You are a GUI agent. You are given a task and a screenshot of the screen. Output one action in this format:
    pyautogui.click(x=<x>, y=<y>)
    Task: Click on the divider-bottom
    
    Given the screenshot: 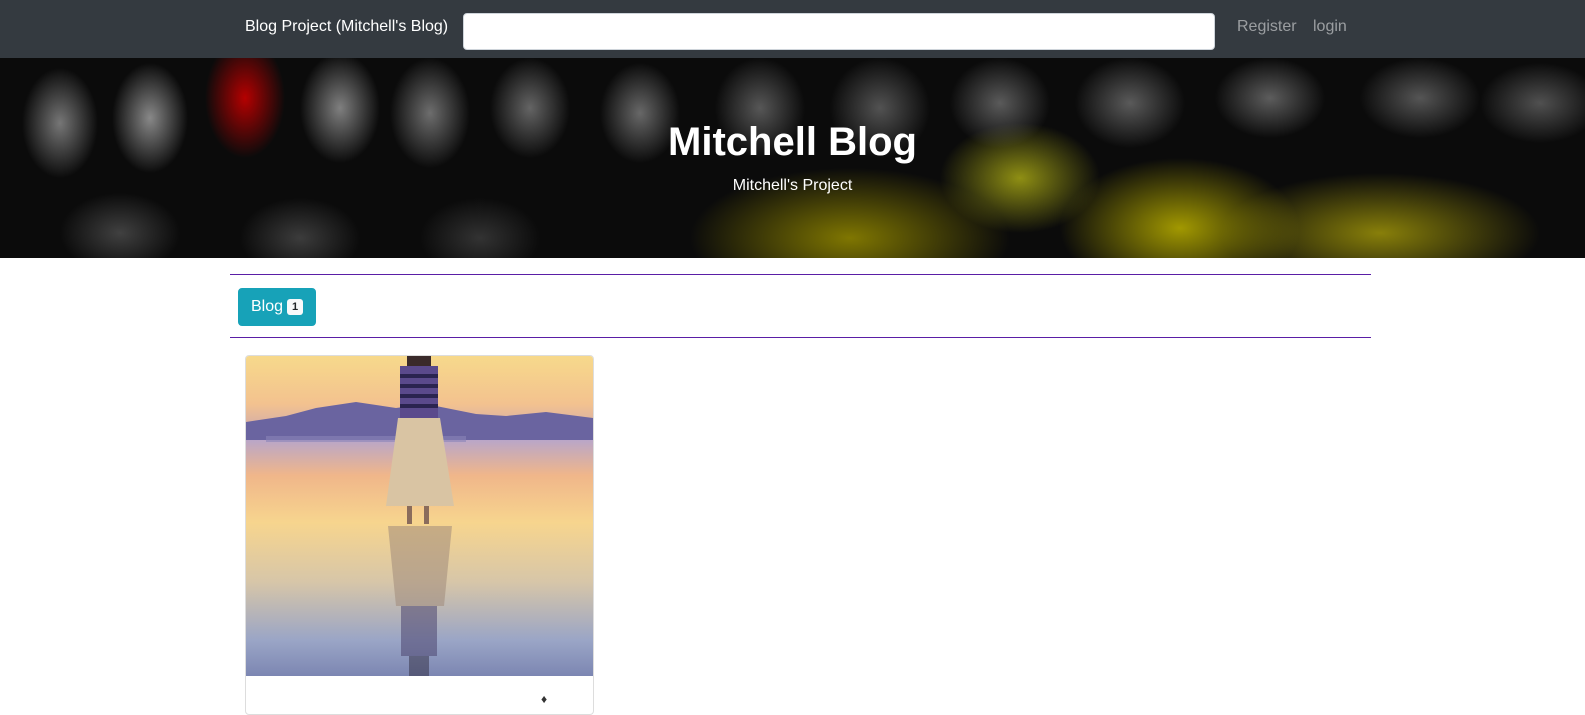 What is the action you would take?
    pyautogui.click(x=800, y=337)
    